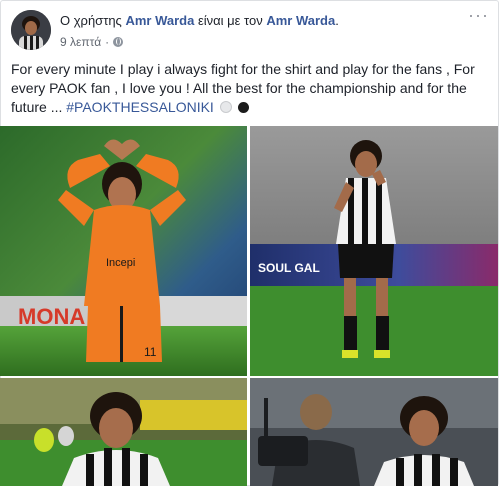 Image resolution: width=499 pixels, height=486 pixels. Describe the element at coordinates (80, 42) in the screenshot. I see `timestamp-link: 9 λεπτά` at that location.